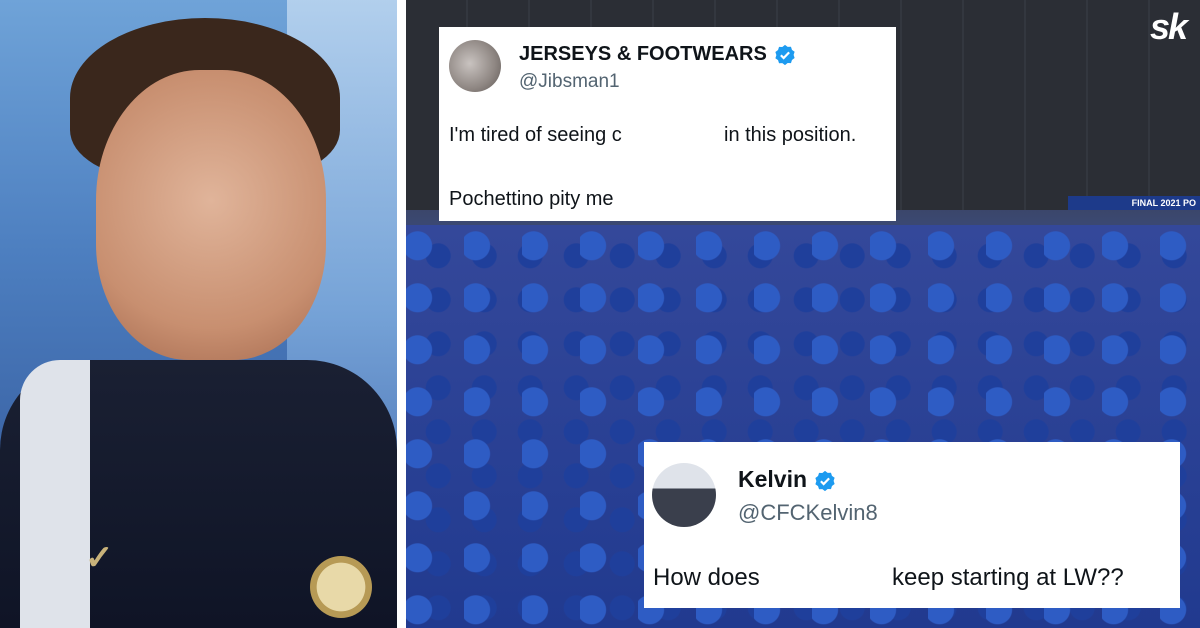 The height and width of the screenshot is (628, 1200). Describe the element at coordinates (682, 135) in the screenshot. I see `redaction` at that location.